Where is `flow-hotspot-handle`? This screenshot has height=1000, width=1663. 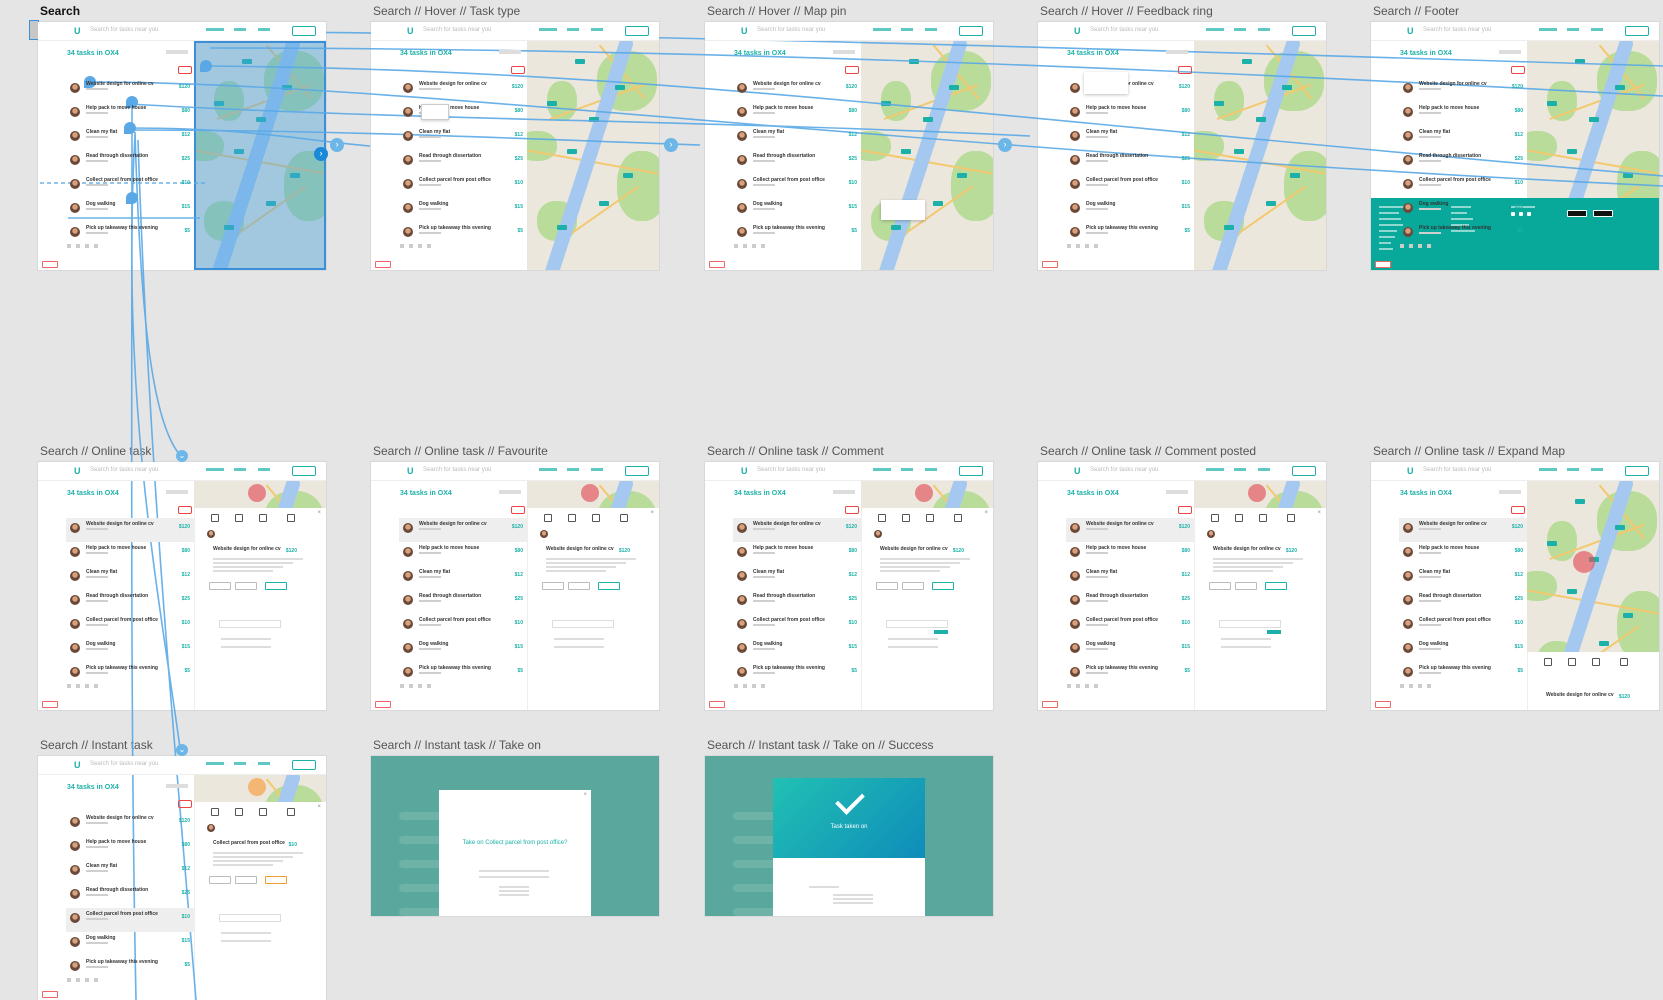 flow-hotspot-handle is located at coordinates (206, 66).